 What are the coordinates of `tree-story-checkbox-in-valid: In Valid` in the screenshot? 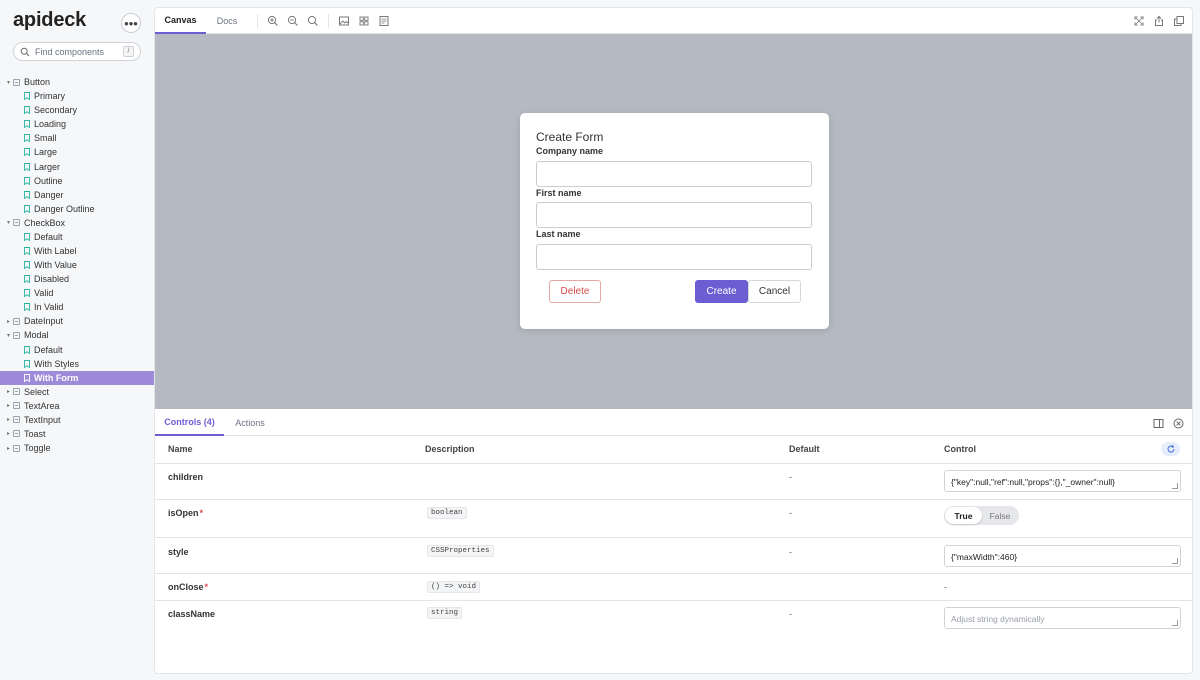 It's located at (77, 307).